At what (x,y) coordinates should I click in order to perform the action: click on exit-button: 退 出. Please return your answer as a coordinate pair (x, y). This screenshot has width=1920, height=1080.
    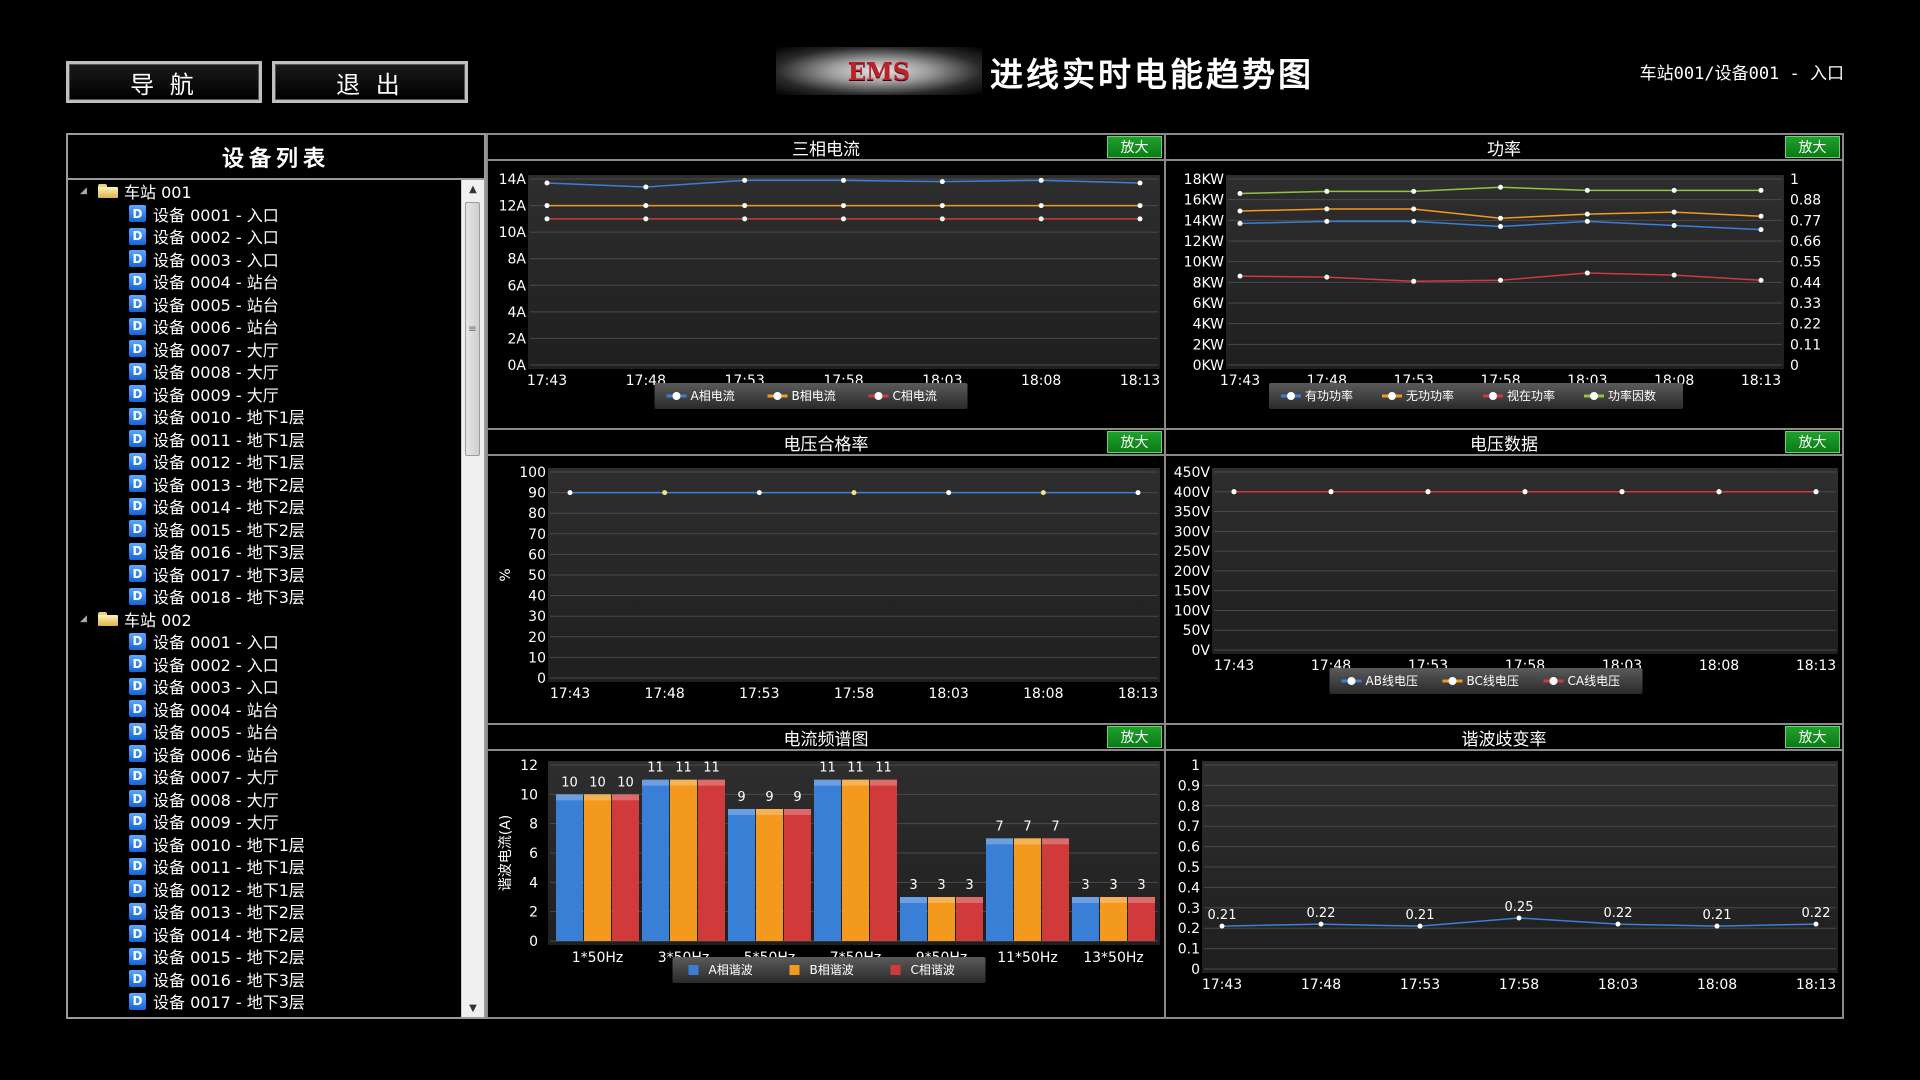
    Looking at the image, I should click on (370, 82).